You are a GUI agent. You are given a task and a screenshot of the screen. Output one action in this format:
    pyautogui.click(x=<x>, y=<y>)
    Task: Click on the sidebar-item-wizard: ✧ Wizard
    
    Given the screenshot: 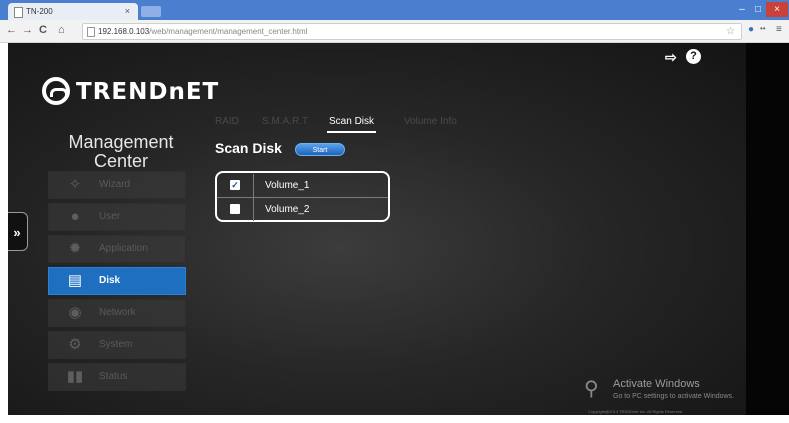 What is the action you would take?
    pyautogui.click(x=117, y=185)
    